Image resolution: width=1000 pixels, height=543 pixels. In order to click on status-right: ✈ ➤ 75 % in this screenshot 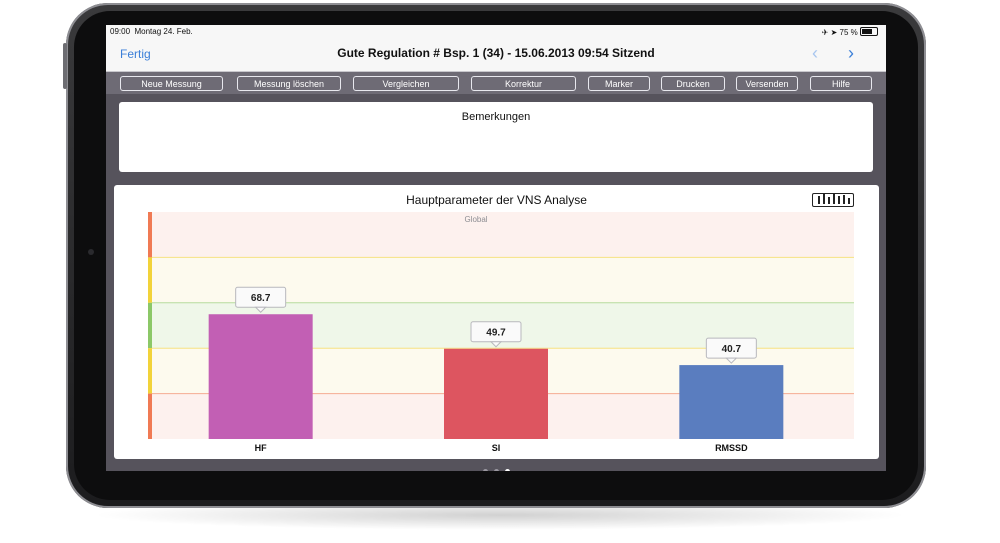, I will do `click(850, 32)`.